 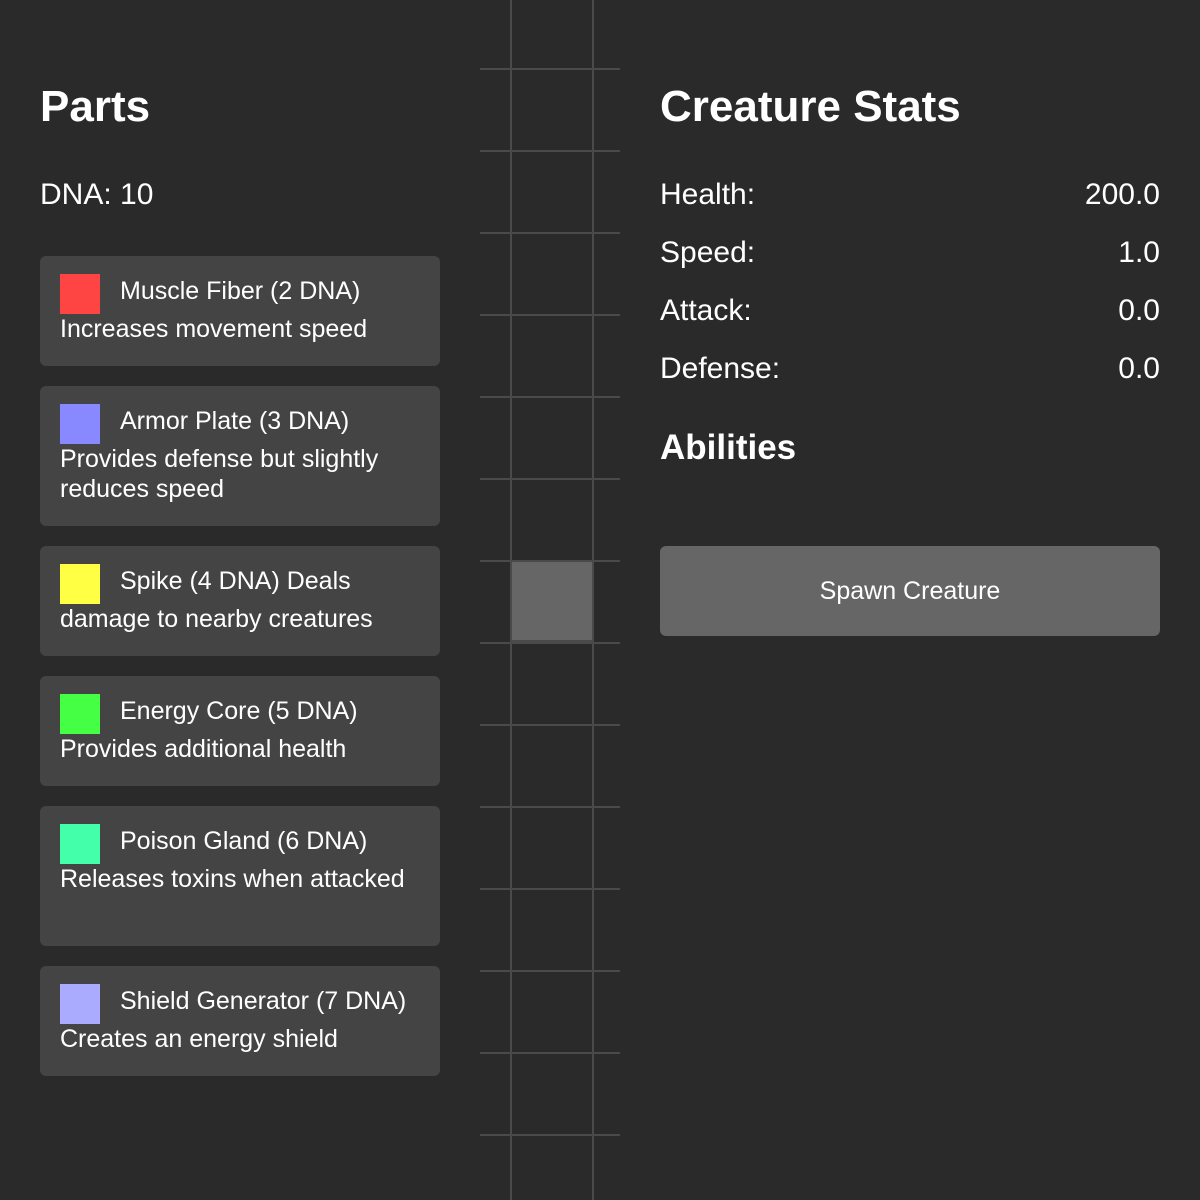 I want to click on part-name: Armor Plate (3 DNA), so click(x=235, y=421).